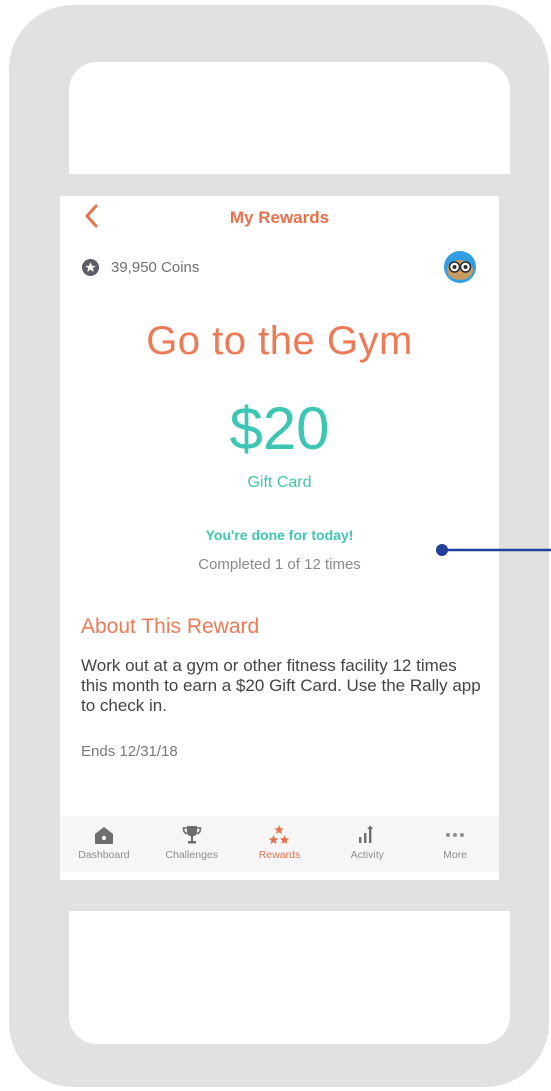 Image resolution: width=551 pixels, height=1091 pixels. I want to click on tab-challenges: Challenges, so click(192, 844).